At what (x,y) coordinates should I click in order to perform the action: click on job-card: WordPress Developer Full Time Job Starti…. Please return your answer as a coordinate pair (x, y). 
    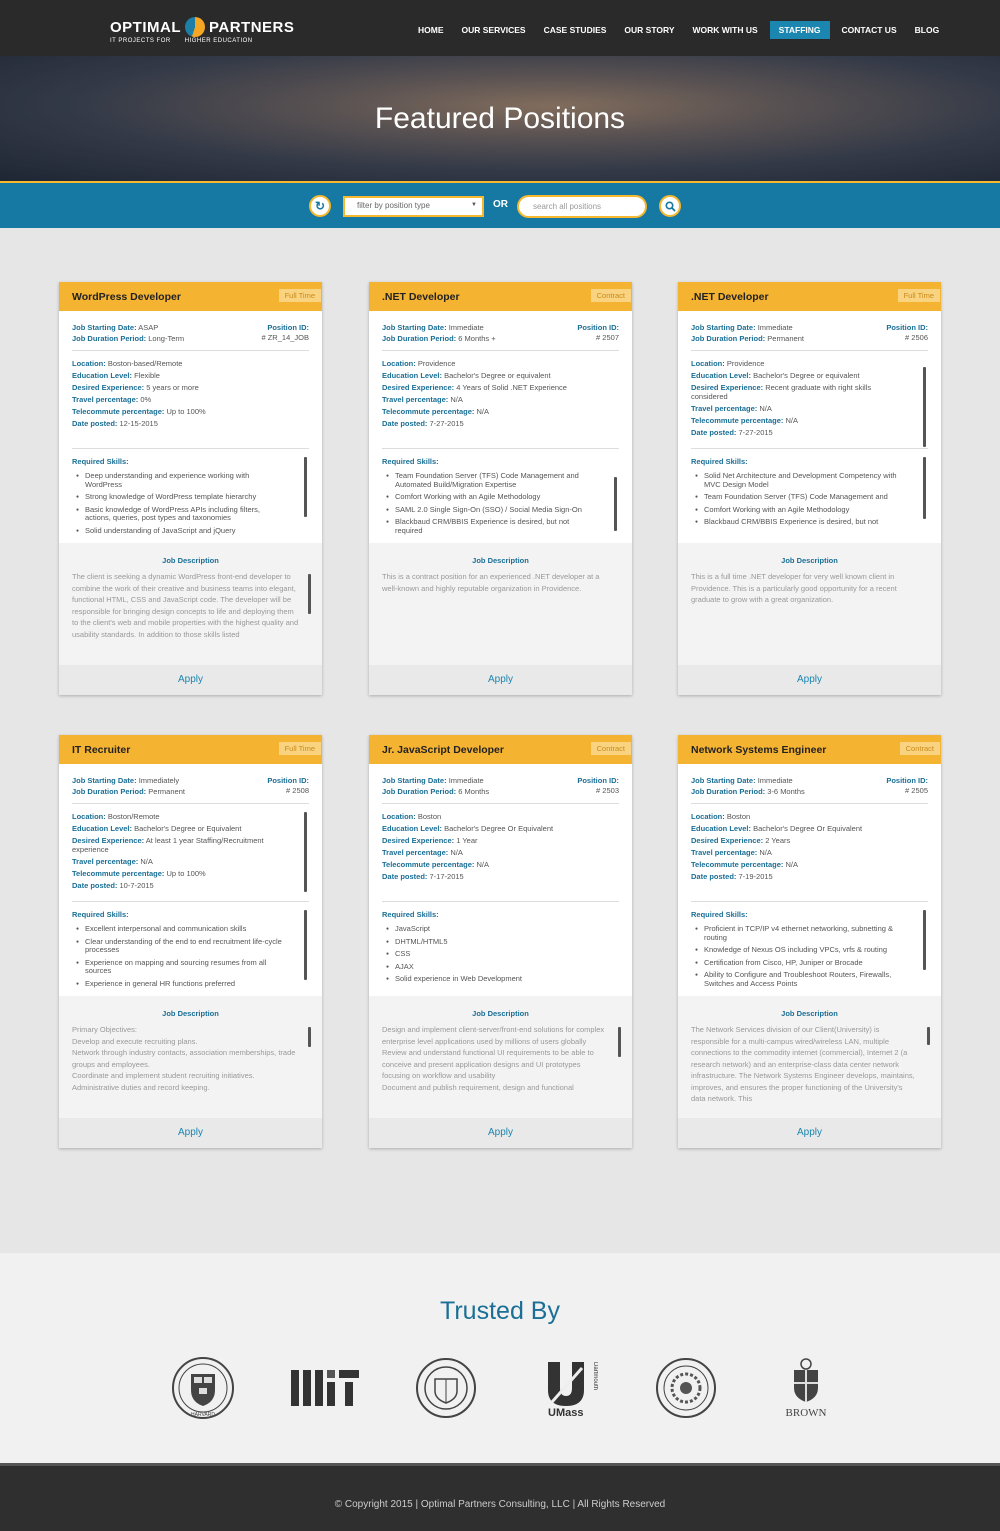
    Looking at the image, I should click on (190, 488).